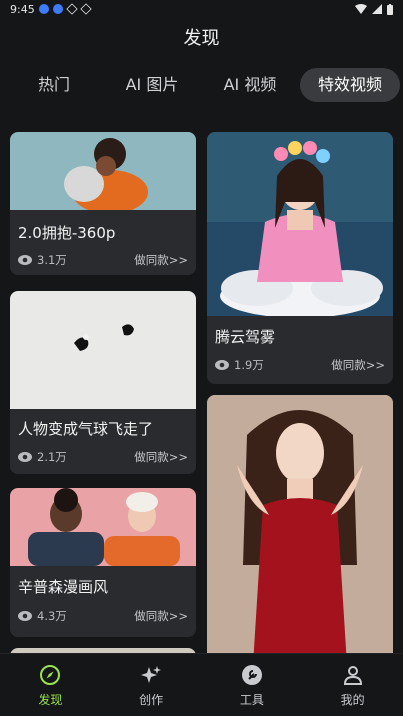 This screenshot has height=716, width=403. What do you see at coordinates (249, 365) in the screenshot?
I see `view-count: 1.9万` at bounding box center [249, 365].